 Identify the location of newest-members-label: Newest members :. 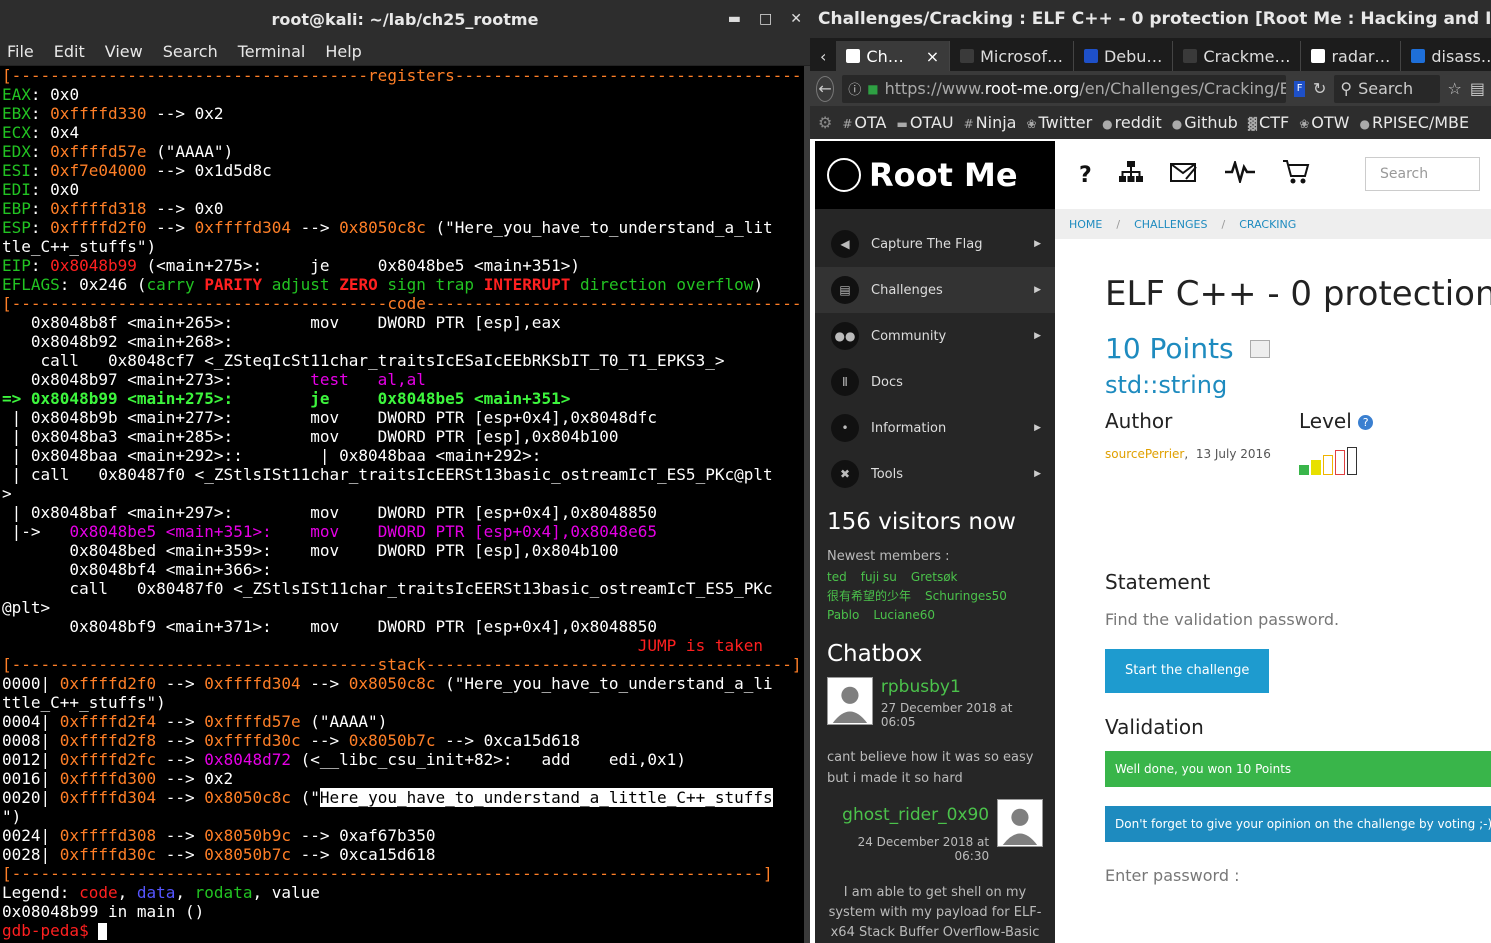
(888, 556).